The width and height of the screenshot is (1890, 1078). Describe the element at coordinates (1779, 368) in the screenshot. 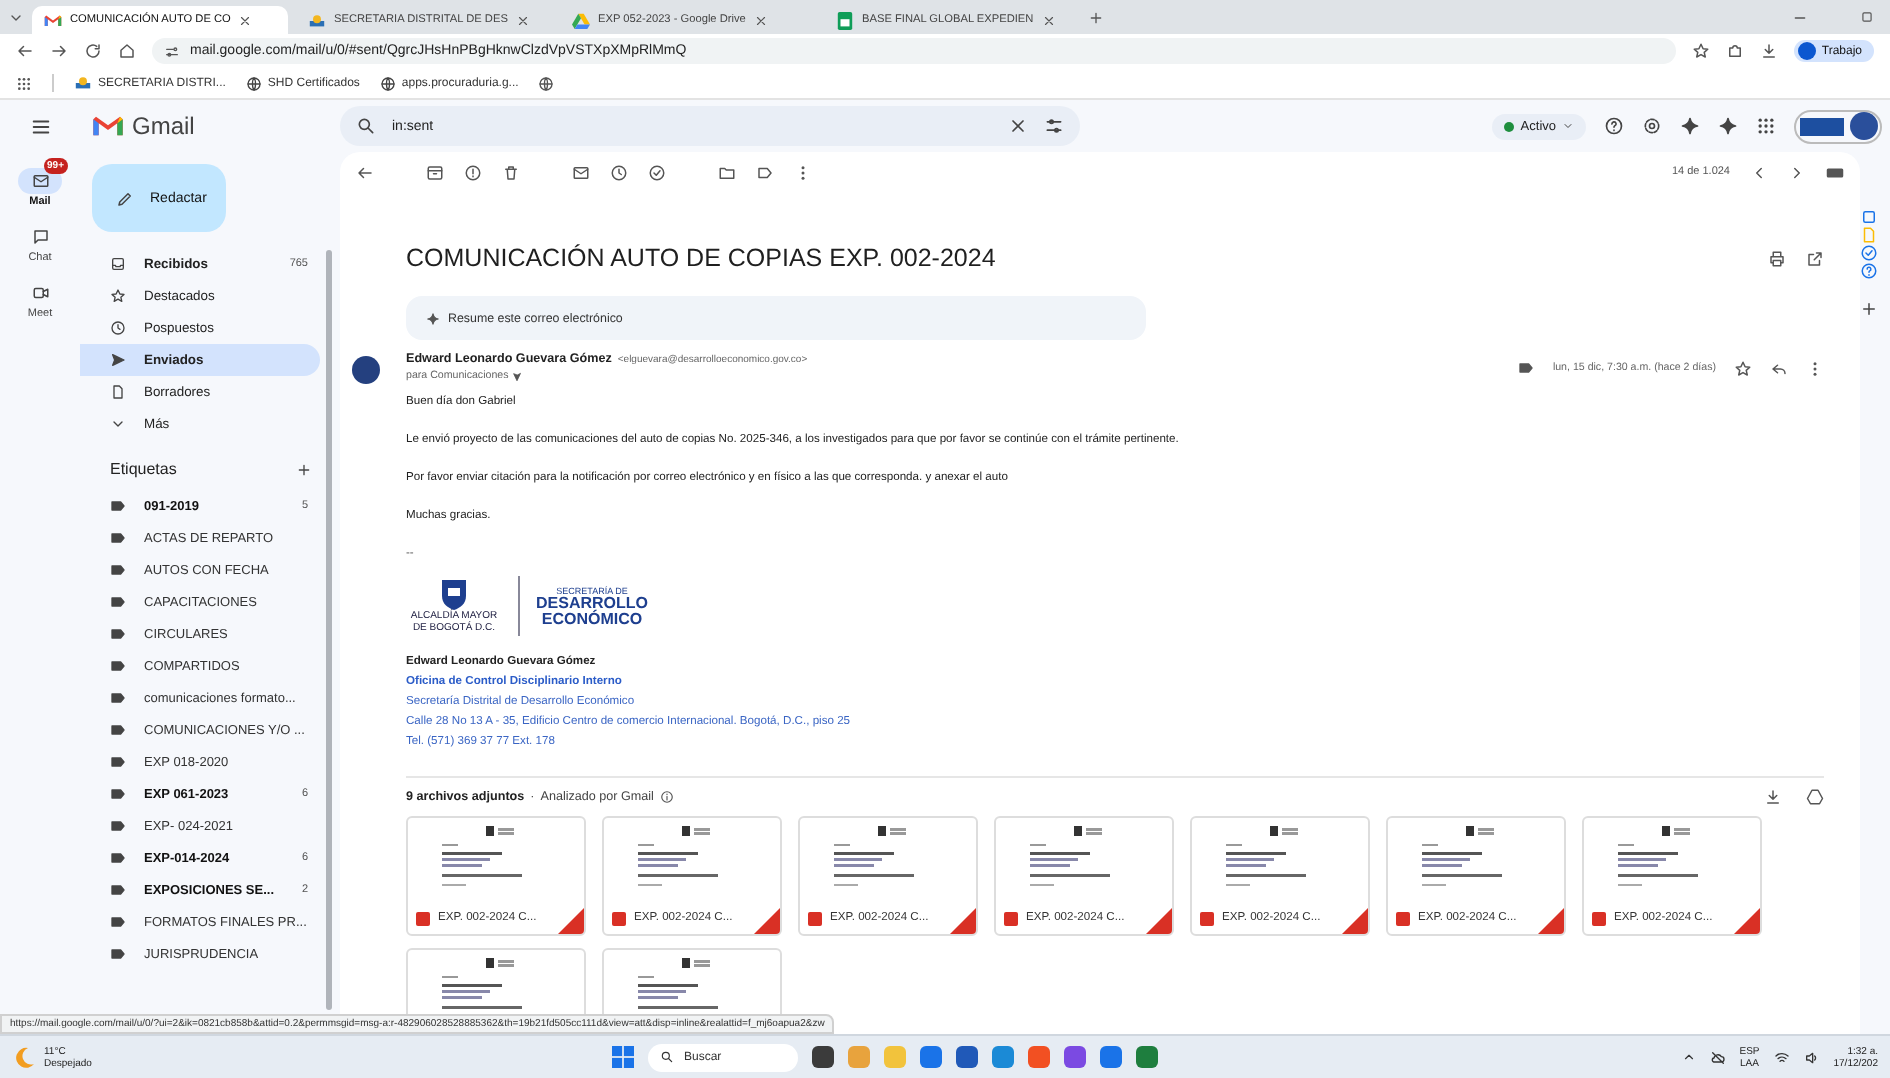

I see `reply-icon` at that location.